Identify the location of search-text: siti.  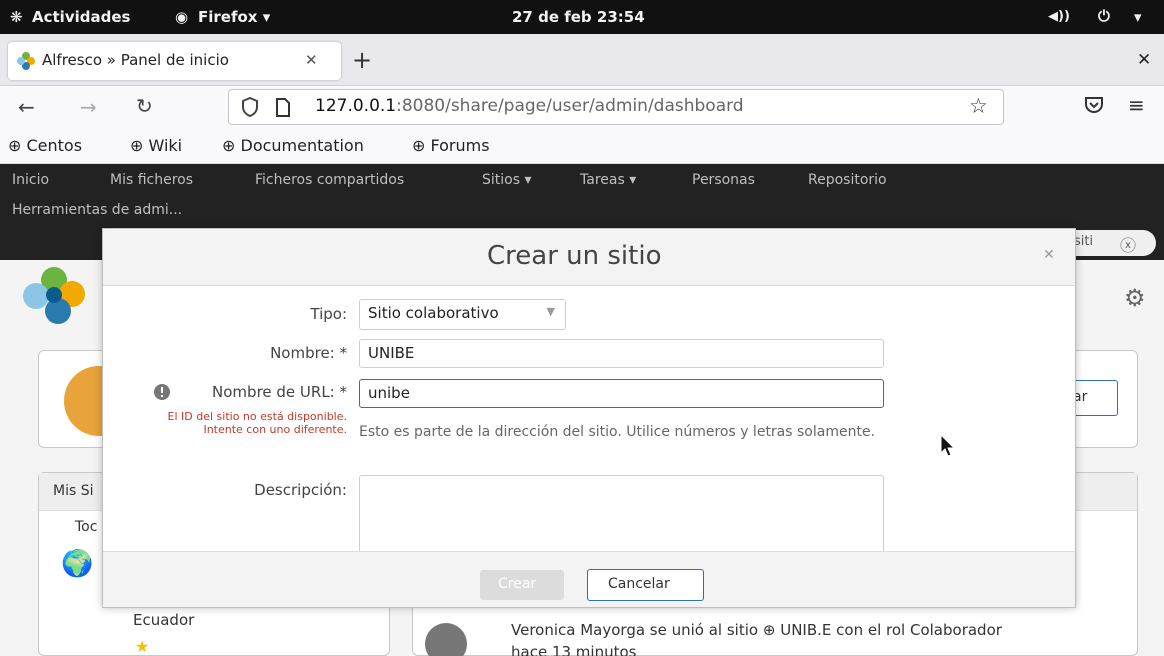
(1084, 241).